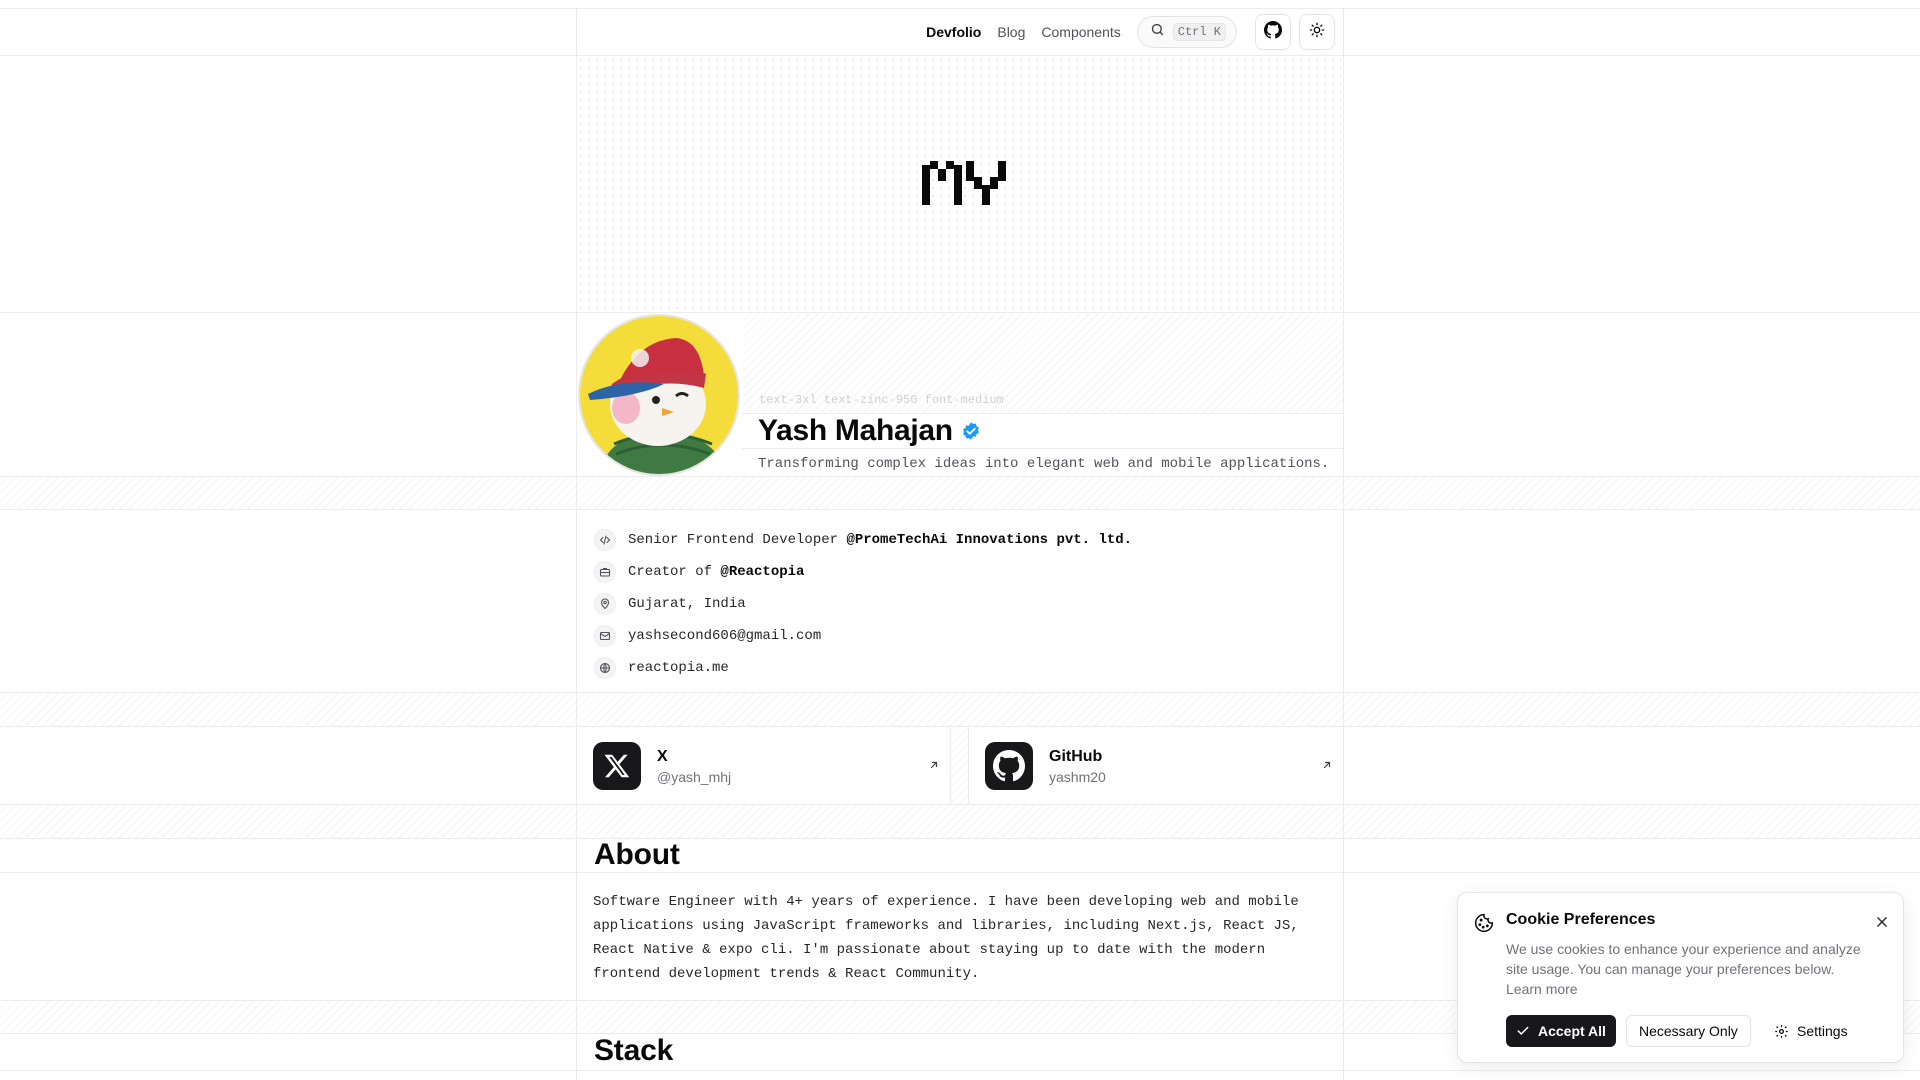  What do you see at coordinates (1076, 756) in the screenshot?
I see `social-title-github: GitHub` at bounding box center [1076, 756].